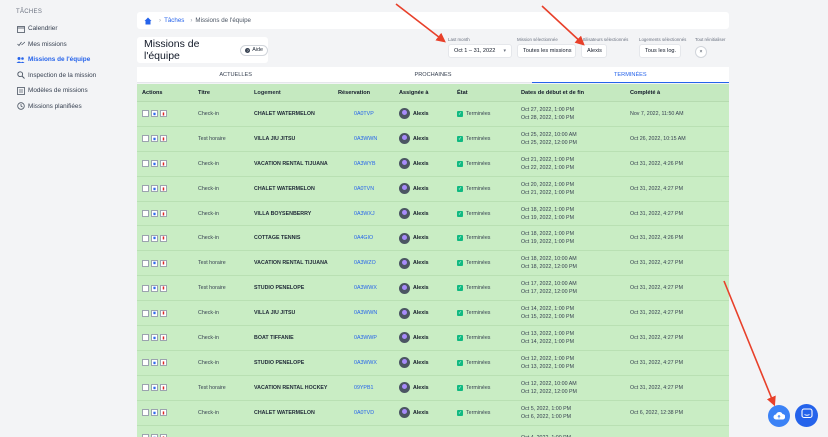  Describe the element at coordinates (779, 416) in the screenshot. I see `cloud-upload-button` at that location.